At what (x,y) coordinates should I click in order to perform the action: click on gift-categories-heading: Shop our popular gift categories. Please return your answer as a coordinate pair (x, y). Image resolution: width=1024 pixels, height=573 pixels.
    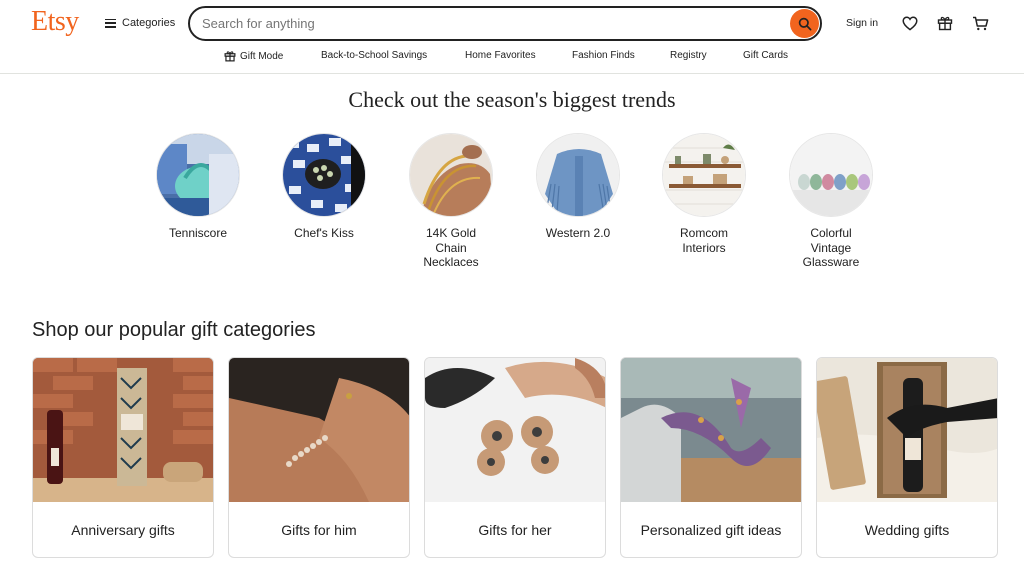
    Looking at the image, I should click on (174, 330).